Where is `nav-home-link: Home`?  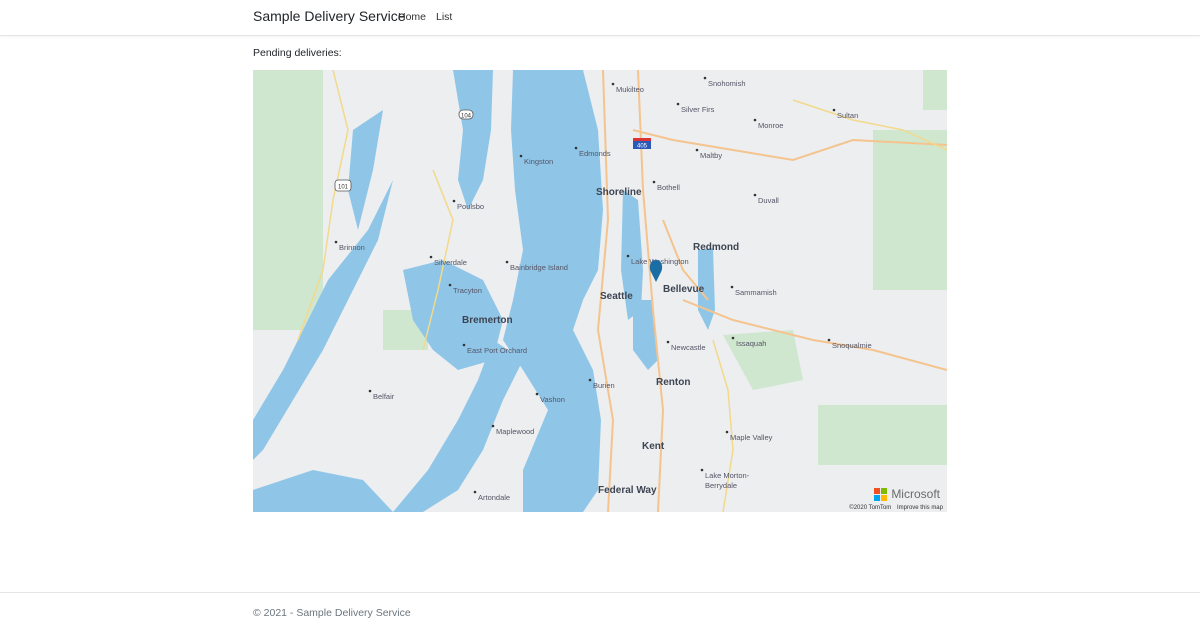 nav-home-link: Home is located at coordinates (412, 17).